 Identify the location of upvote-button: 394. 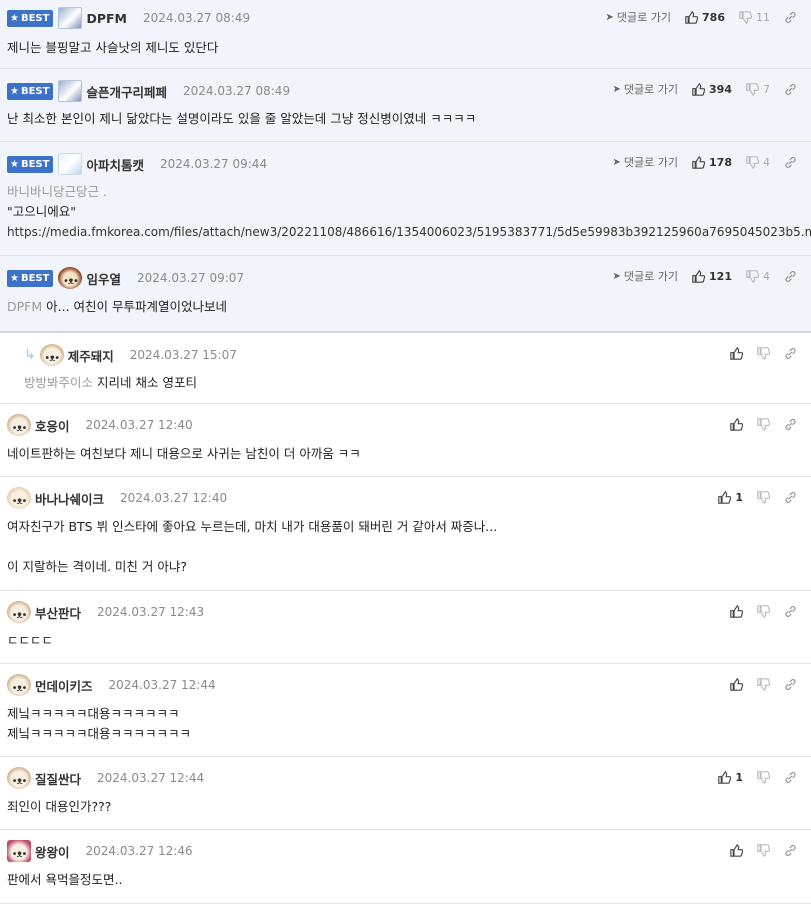
(711, 89).